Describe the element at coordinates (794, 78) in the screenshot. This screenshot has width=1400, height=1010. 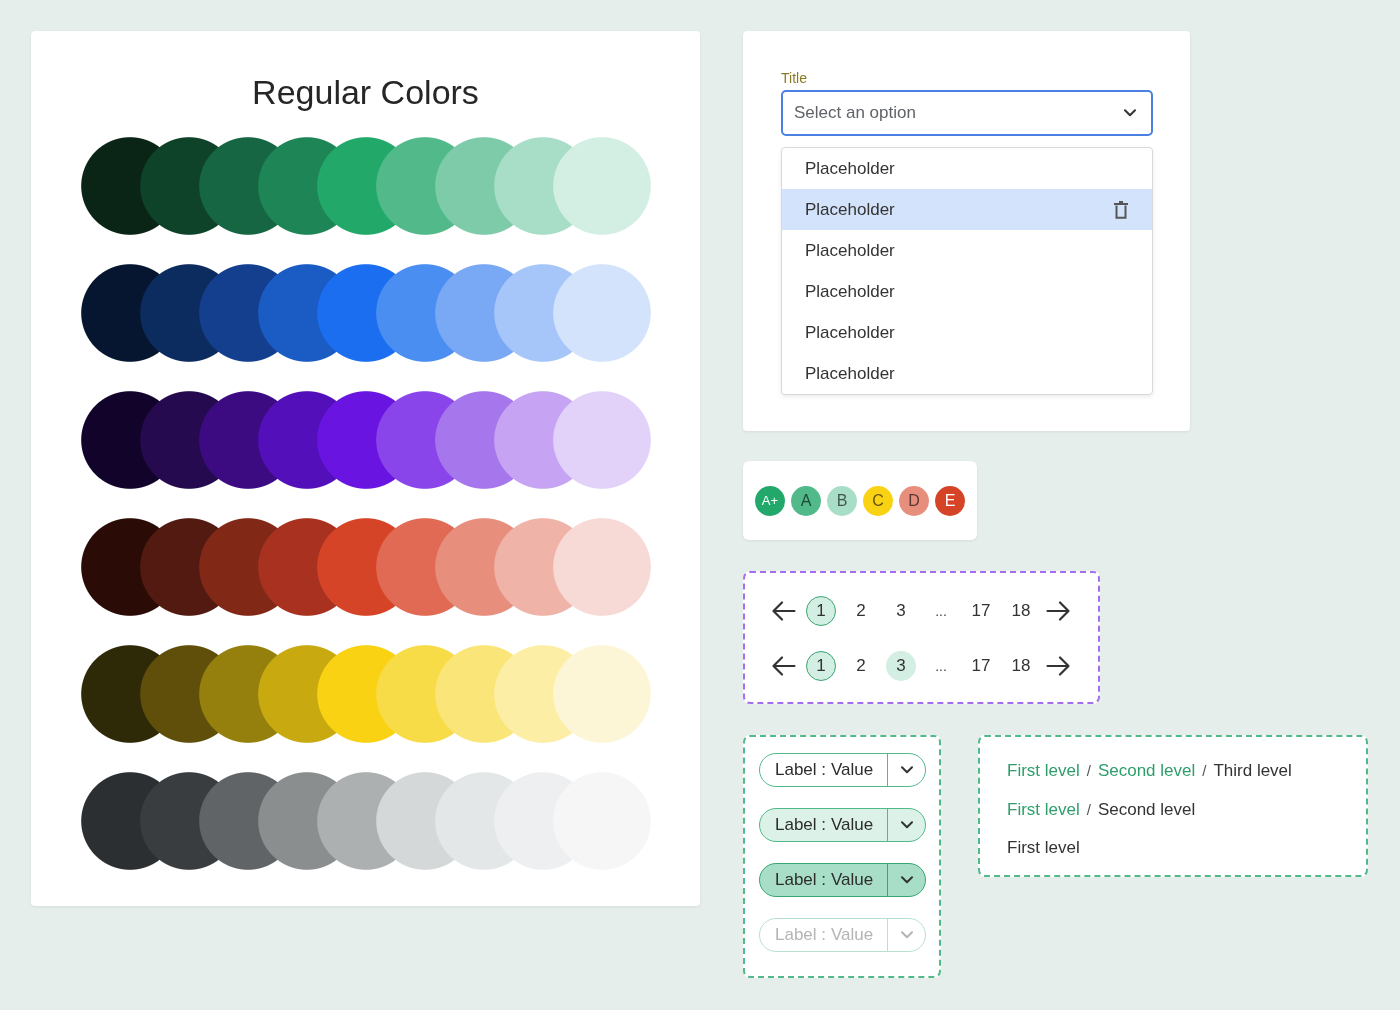
I see `field-label: Title` at that location.